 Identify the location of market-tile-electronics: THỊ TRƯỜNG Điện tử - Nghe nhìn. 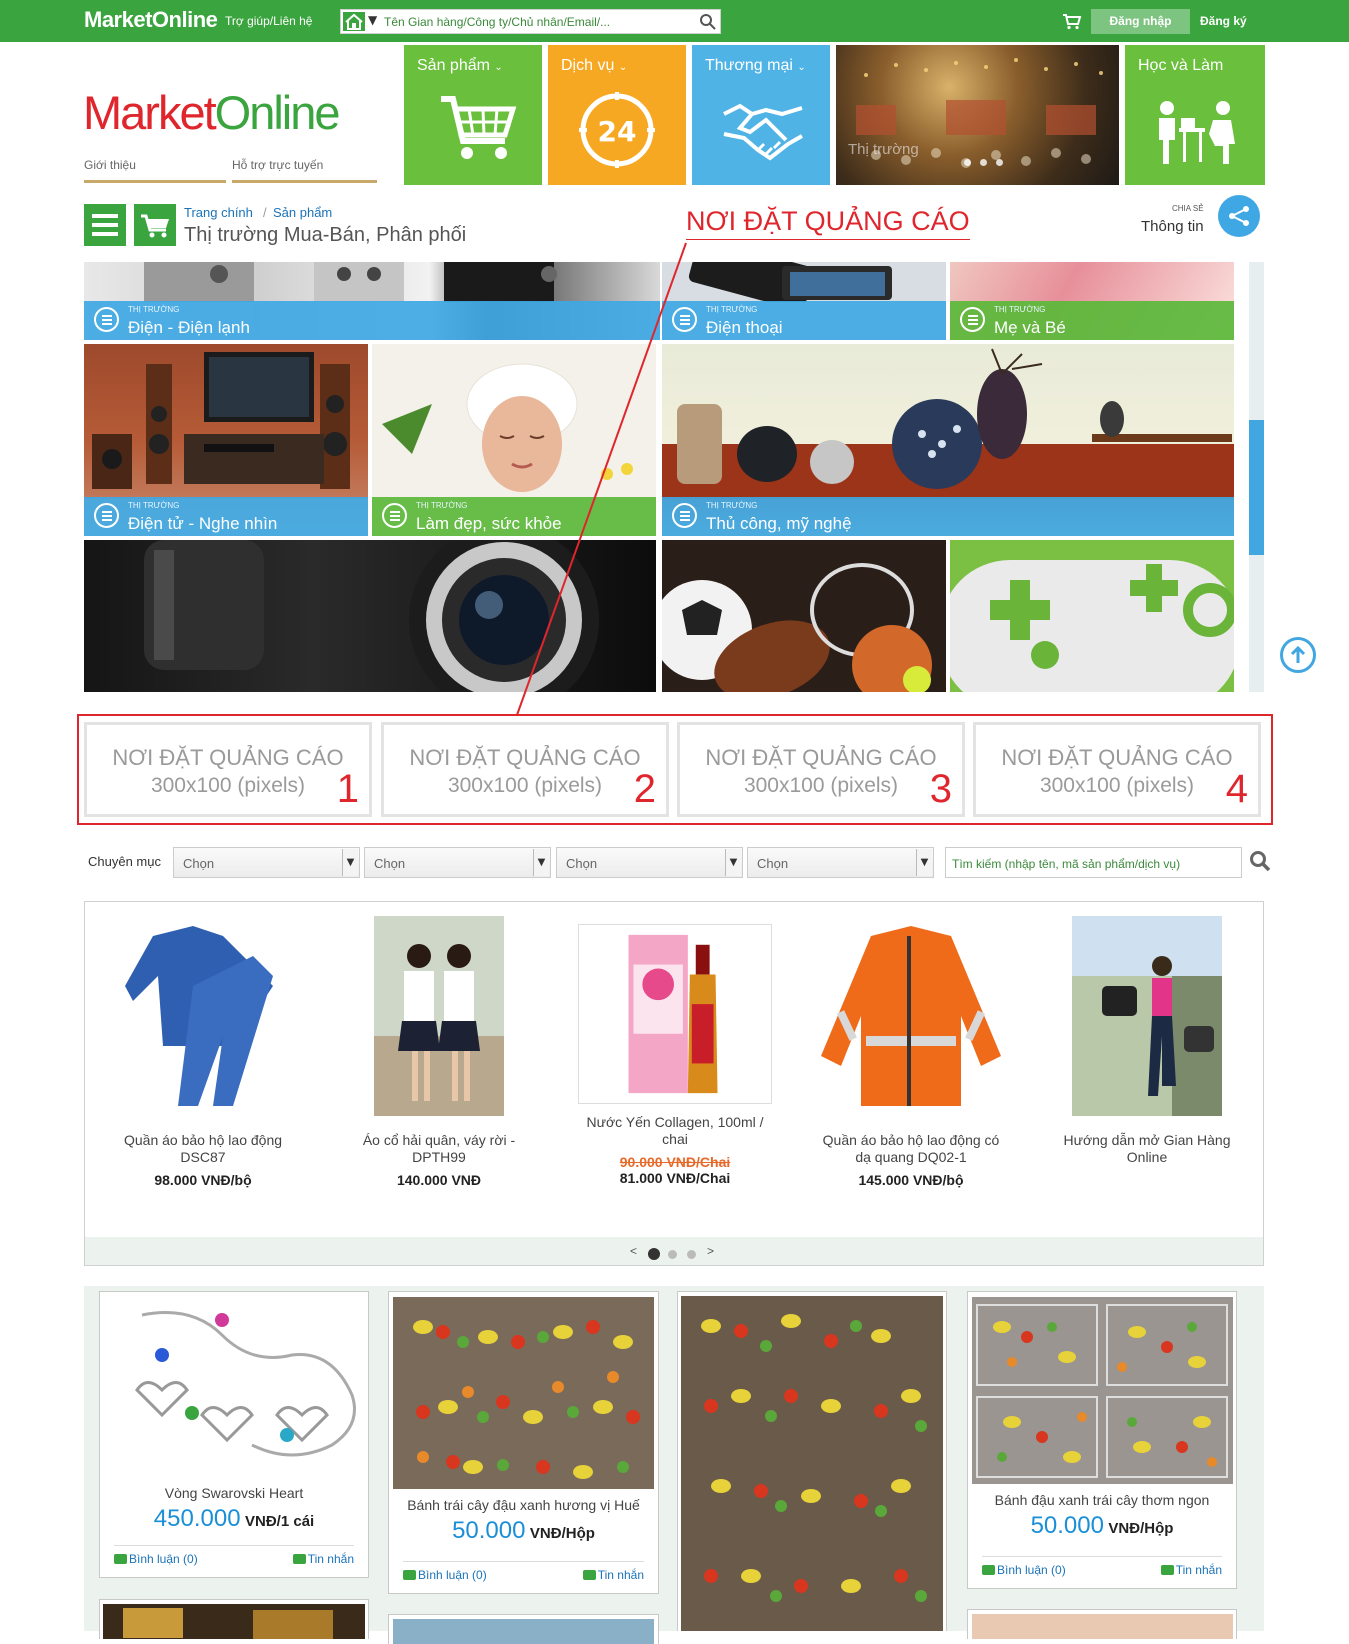
(226, 440).